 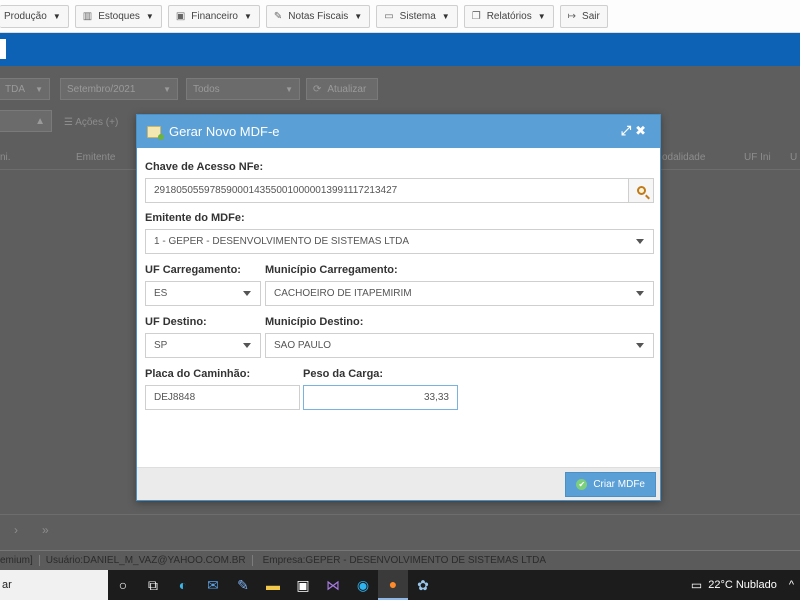 I want to click on menu-label-financeiro: Financeiro, so click(x=214, y=16).